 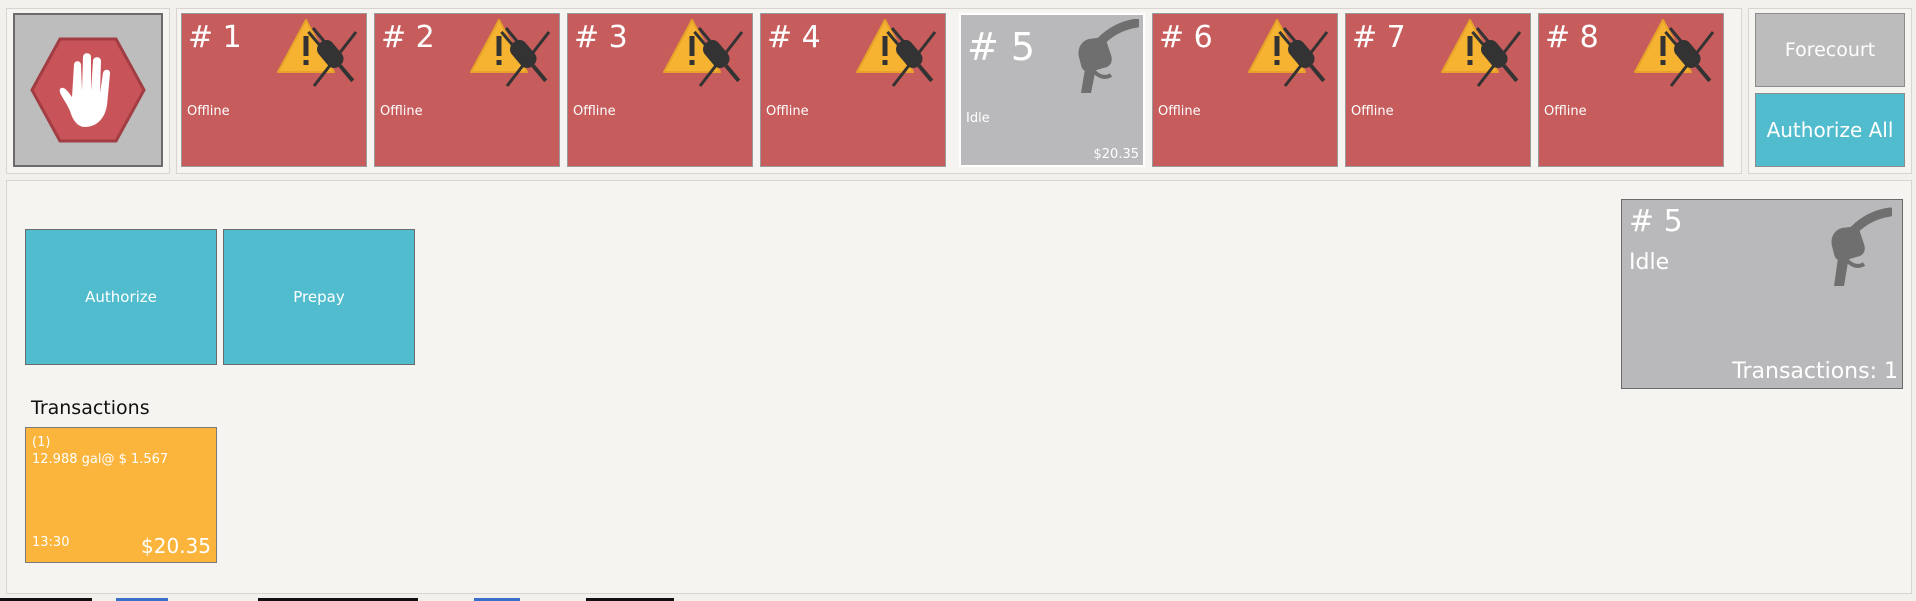 I want to click on pump-number: # 5, so click(x=1001, y=47).